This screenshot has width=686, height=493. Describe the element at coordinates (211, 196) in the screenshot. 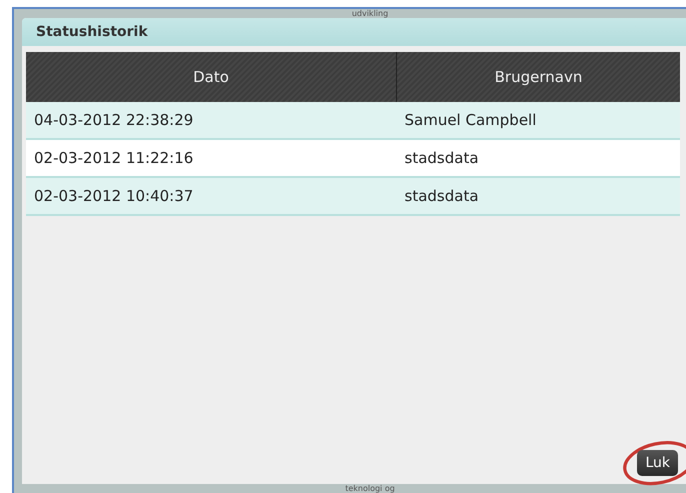

I see `table-cell: 02-03-2012 10:40:37` at that location.